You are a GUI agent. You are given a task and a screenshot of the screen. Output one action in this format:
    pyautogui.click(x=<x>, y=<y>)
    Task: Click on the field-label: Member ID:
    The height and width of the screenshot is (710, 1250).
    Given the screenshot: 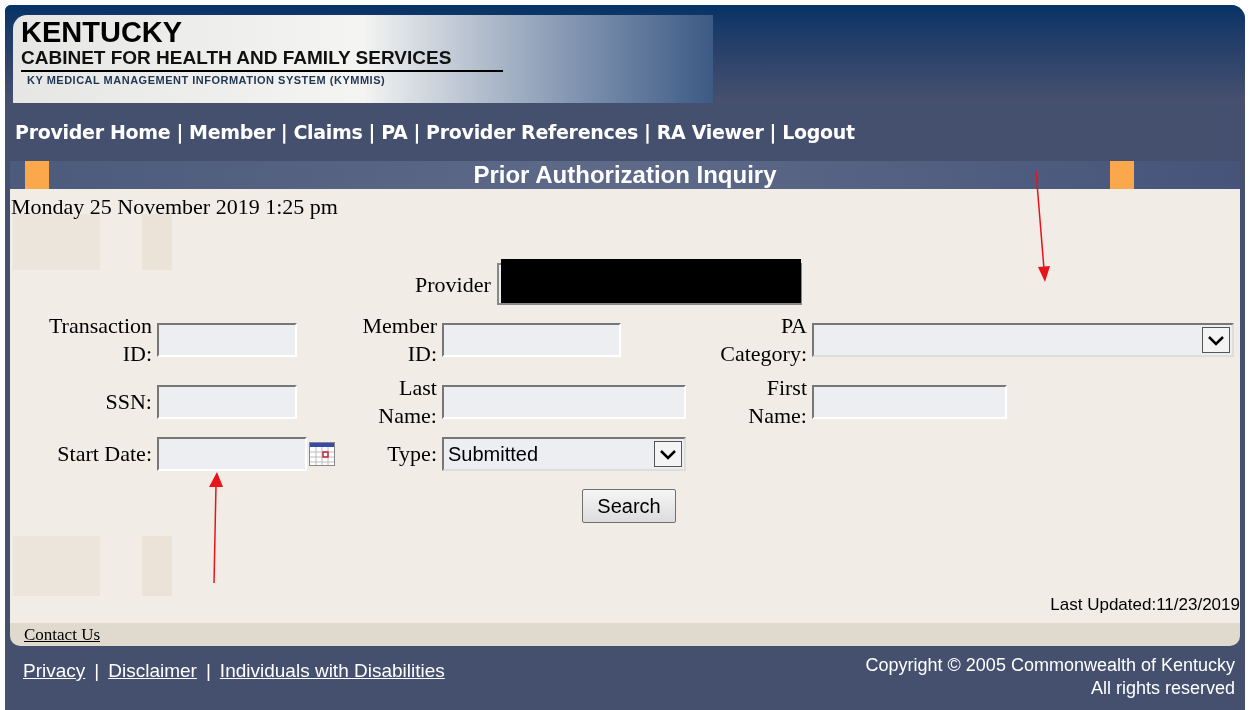 What is the action you would take?
    pyautogui.click(x=399, y=340)
    